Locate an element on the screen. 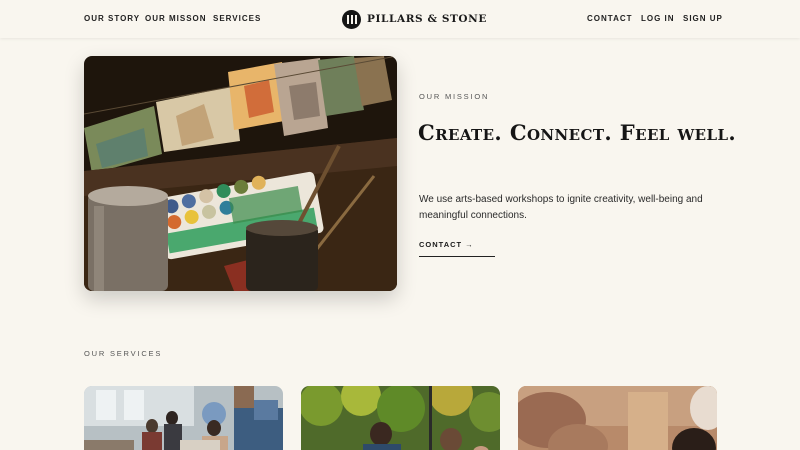 The width and height of the screenshot is (800, 450). nav-sign-up: SIGN UP is located at coordinates (703, 18).